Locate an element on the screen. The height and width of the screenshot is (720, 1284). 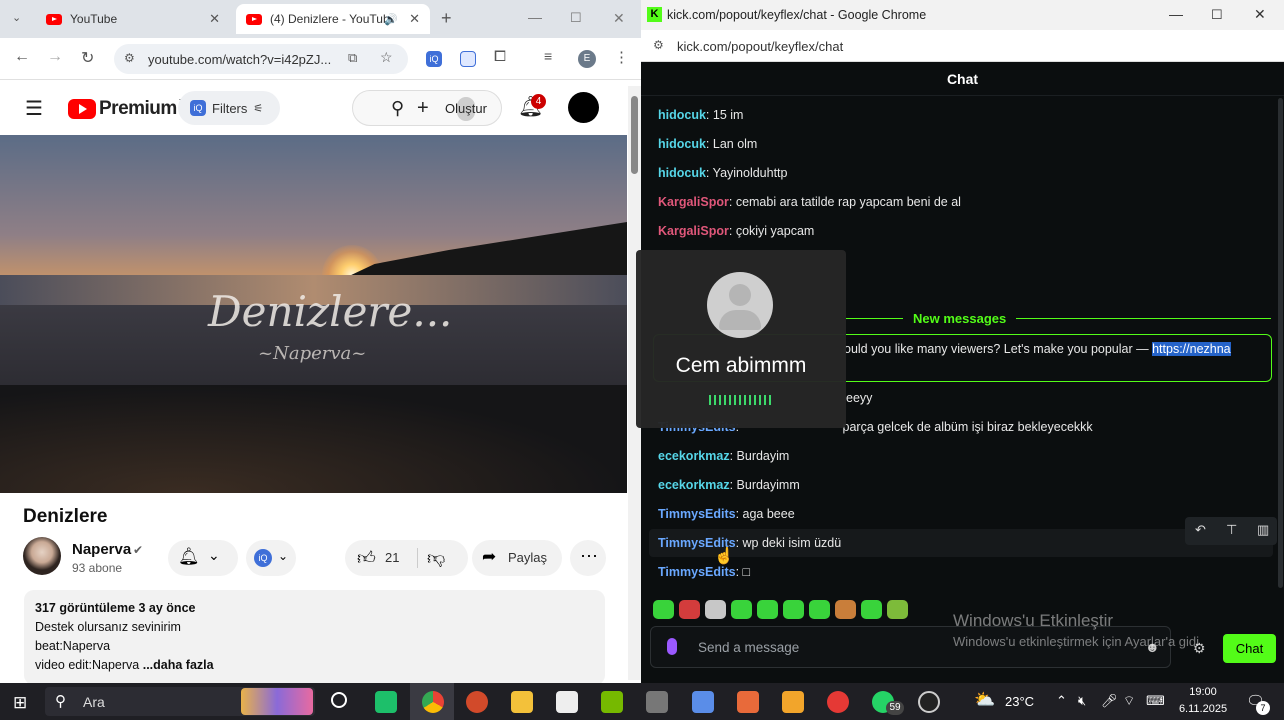
share-button: ➦ Paylaş is located at coordinates (517, 558).